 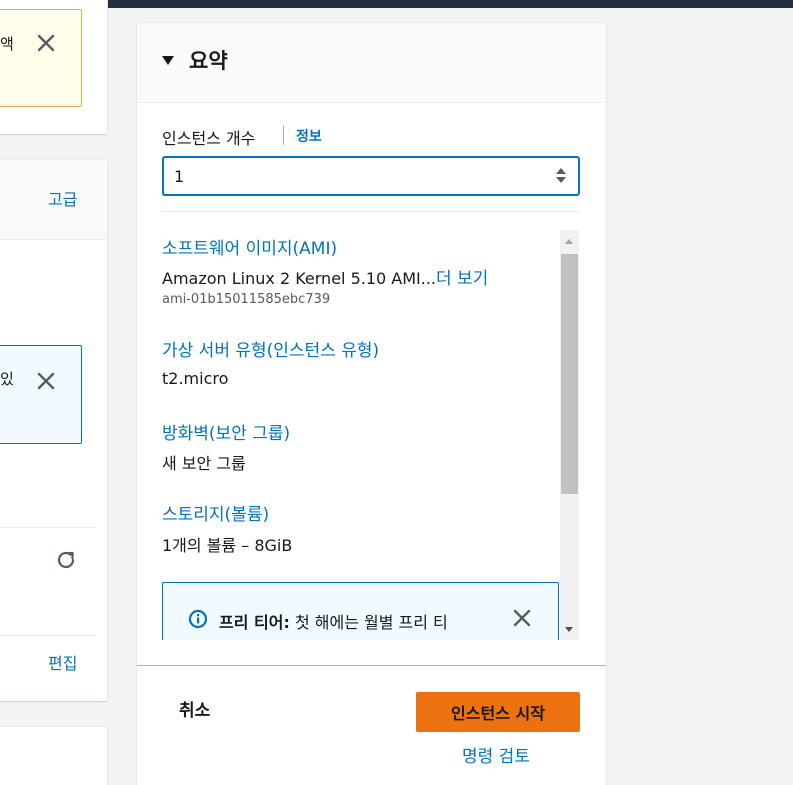 I want to click on left-card-main, so click(x=53, y=430).